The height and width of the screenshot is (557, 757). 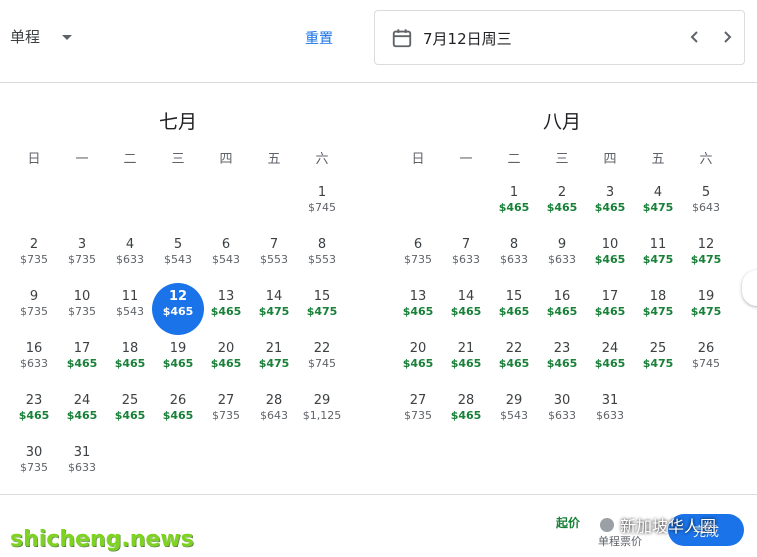 I want to click on day-cell: 3 $465, so click(x=610, y=209).